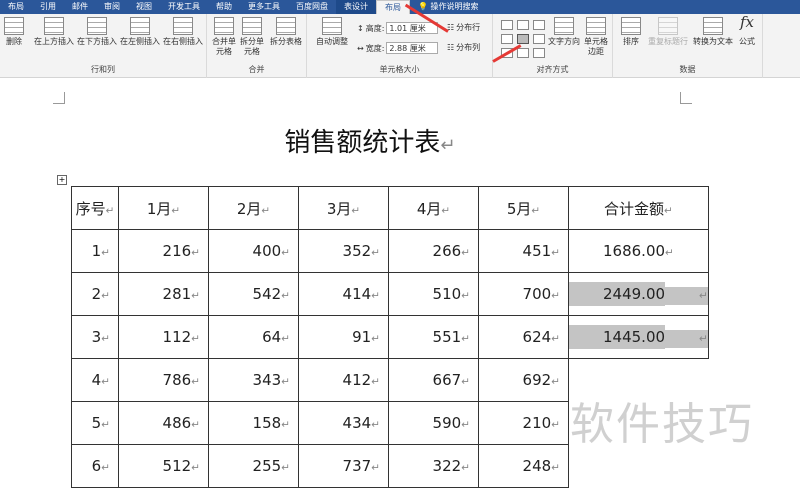 The height and width of the screenshot is (488, 800). I want to click on table-cell: 1686.00↵, so click(638, 251).